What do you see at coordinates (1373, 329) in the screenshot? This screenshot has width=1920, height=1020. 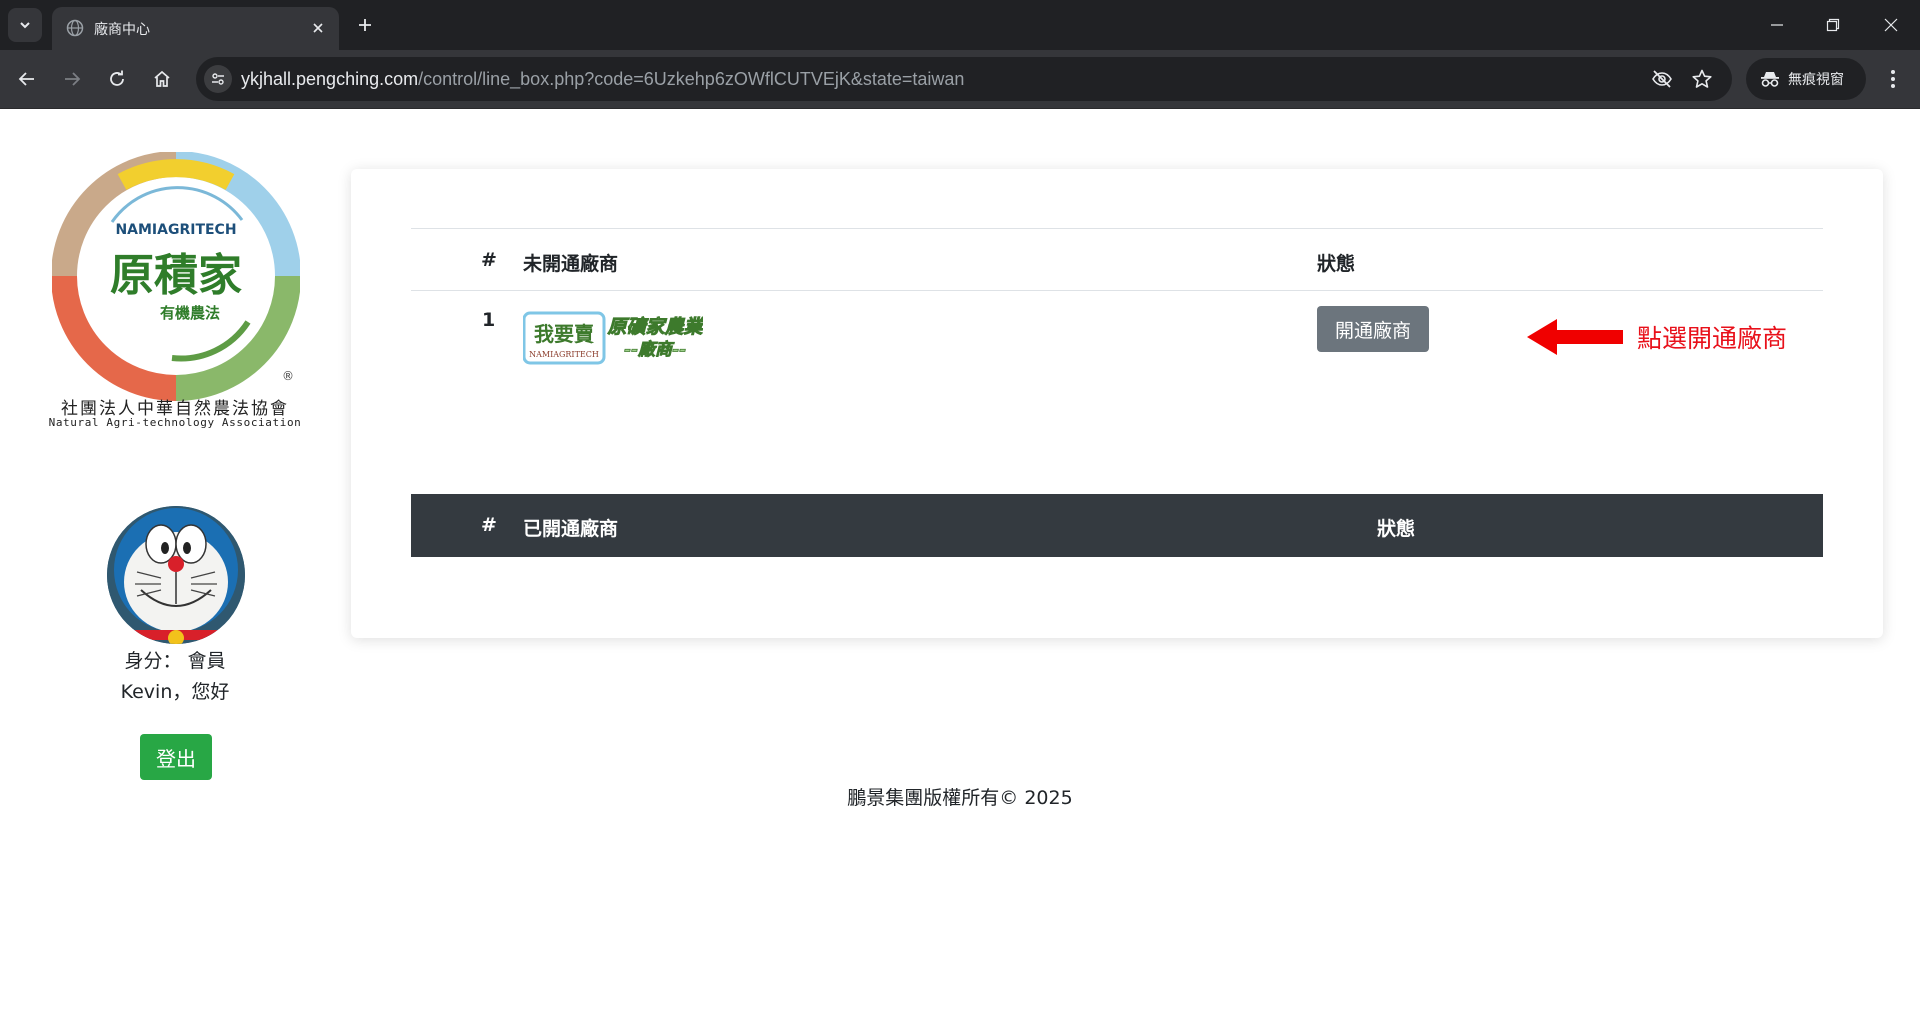 I see `activate-vendor-button: 開通廠商` at bounding box center [1373, 329].